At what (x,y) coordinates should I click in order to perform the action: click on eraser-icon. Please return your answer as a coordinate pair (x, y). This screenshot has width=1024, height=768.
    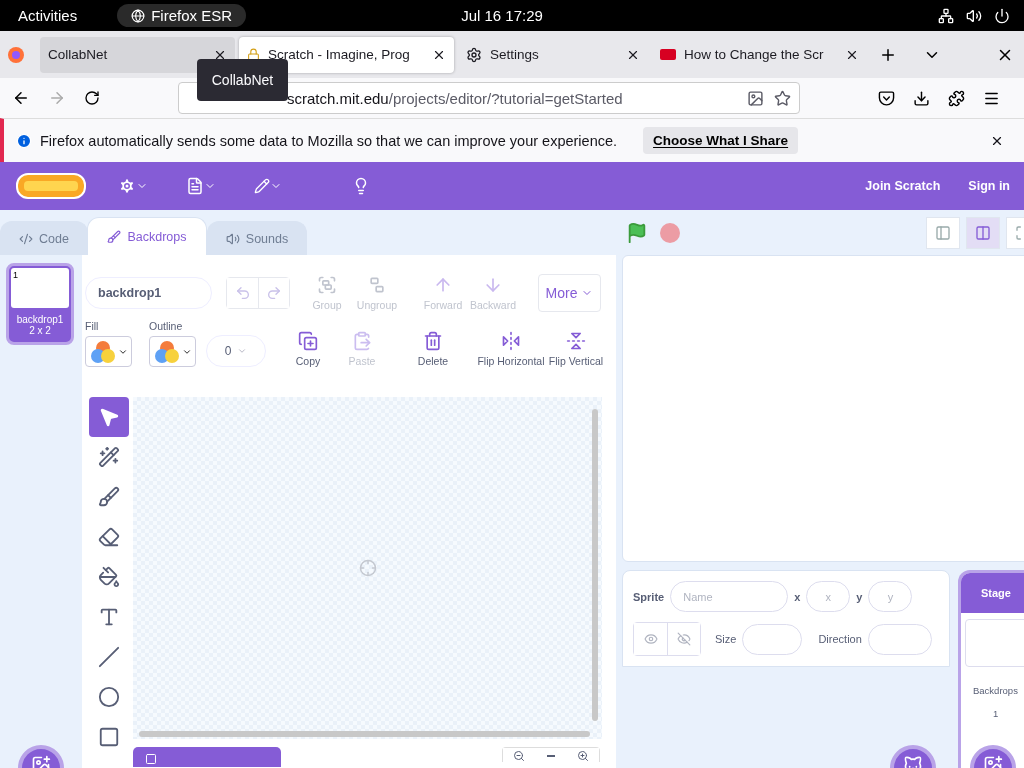
    Looking at the image, I should click on (109, 537).